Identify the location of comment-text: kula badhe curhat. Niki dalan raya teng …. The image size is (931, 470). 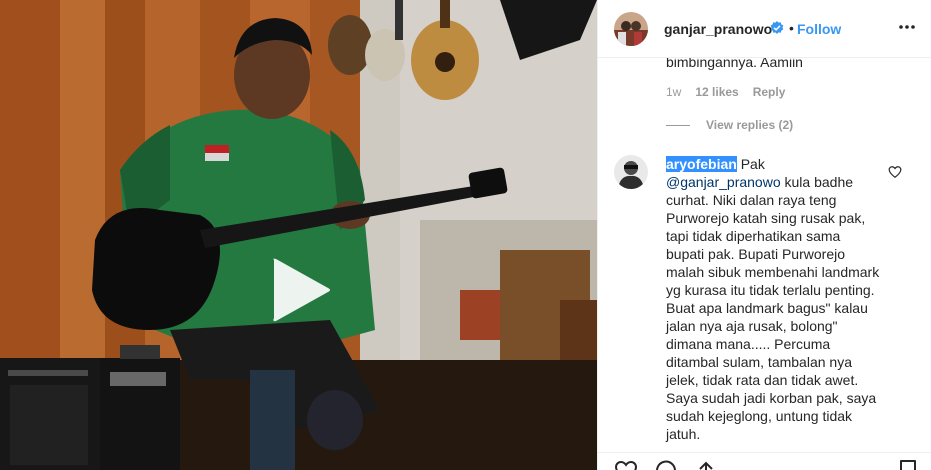
(773, 308).